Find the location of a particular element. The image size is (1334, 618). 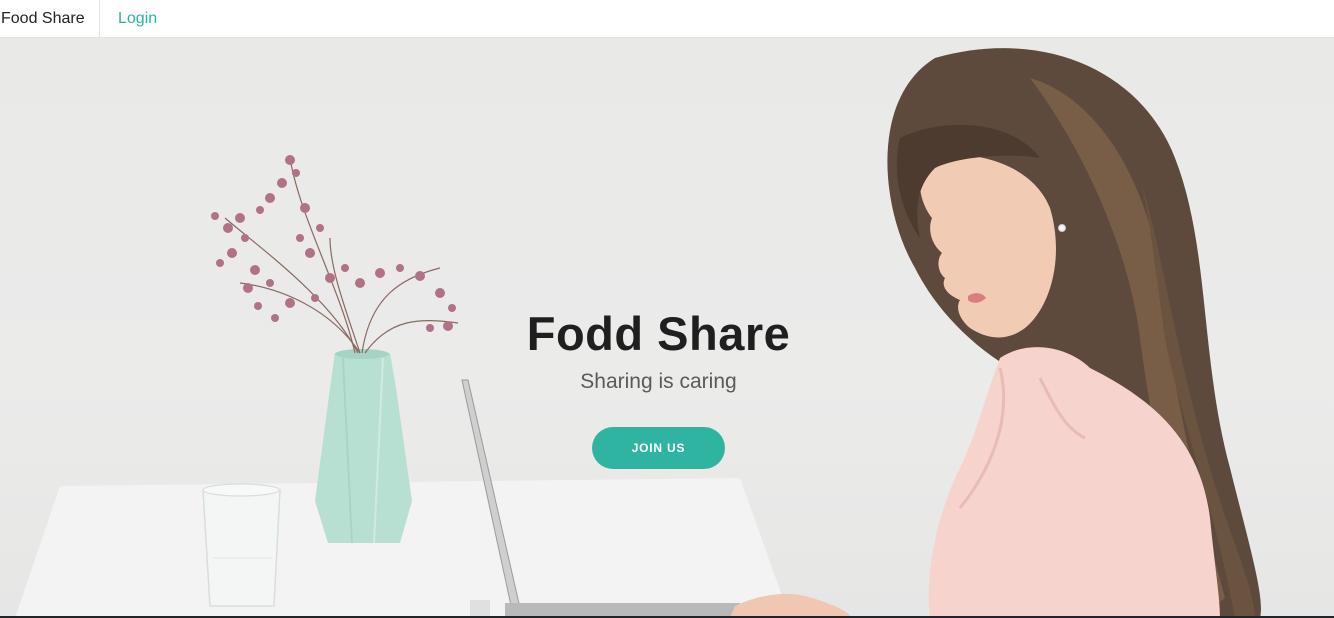

brand-link: Food Share is located at coordinates (50, 19).